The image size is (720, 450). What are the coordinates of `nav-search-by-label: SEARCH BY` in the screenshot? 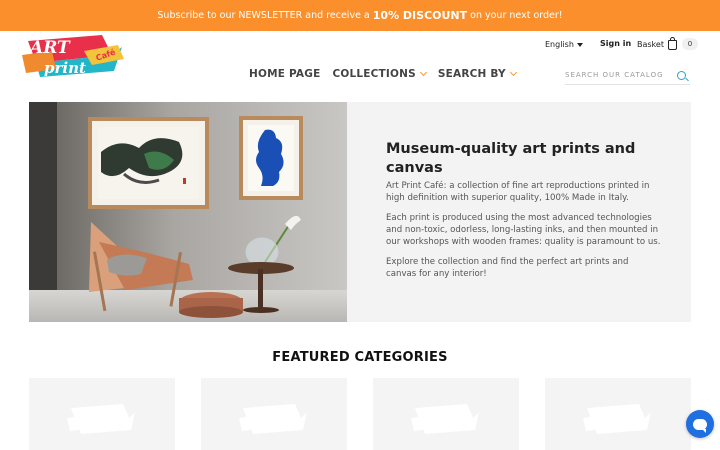 It's located at (471, 74).